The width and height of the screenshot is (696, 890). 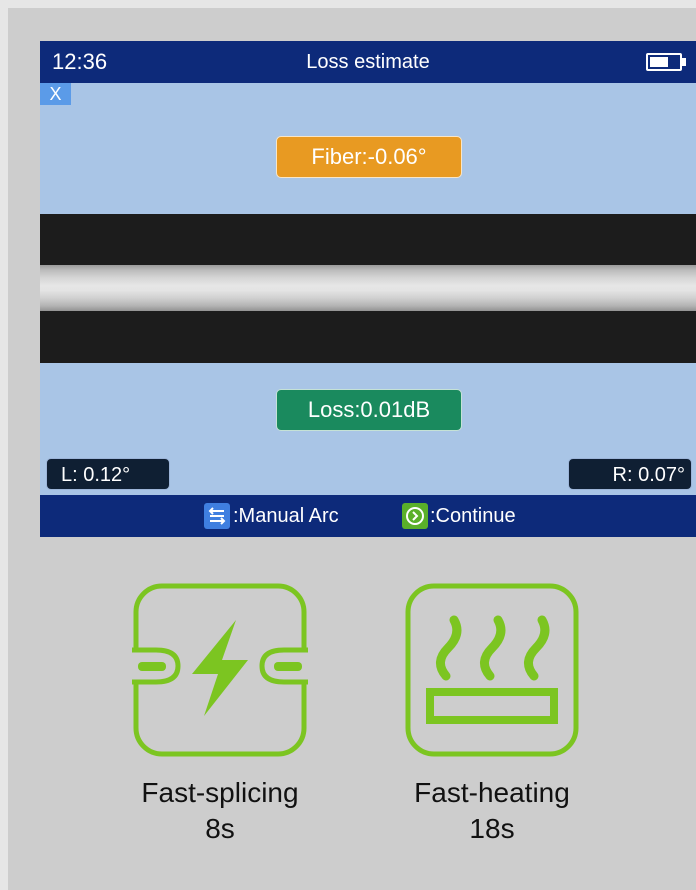 What do you see at coordinates (55, 94) in the screenshot?
I see `close-button: X` at bounding box center [55, 94].